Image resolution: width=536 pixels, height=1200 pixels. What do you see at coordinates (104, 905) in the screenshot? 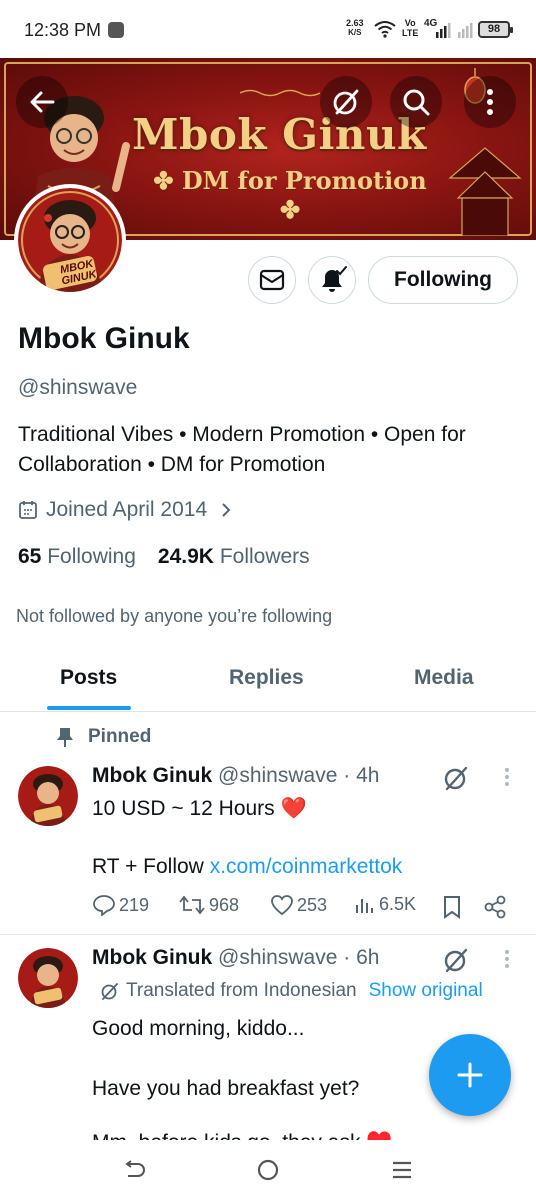
I see `reply-icon` at bounding box center [104, 905].